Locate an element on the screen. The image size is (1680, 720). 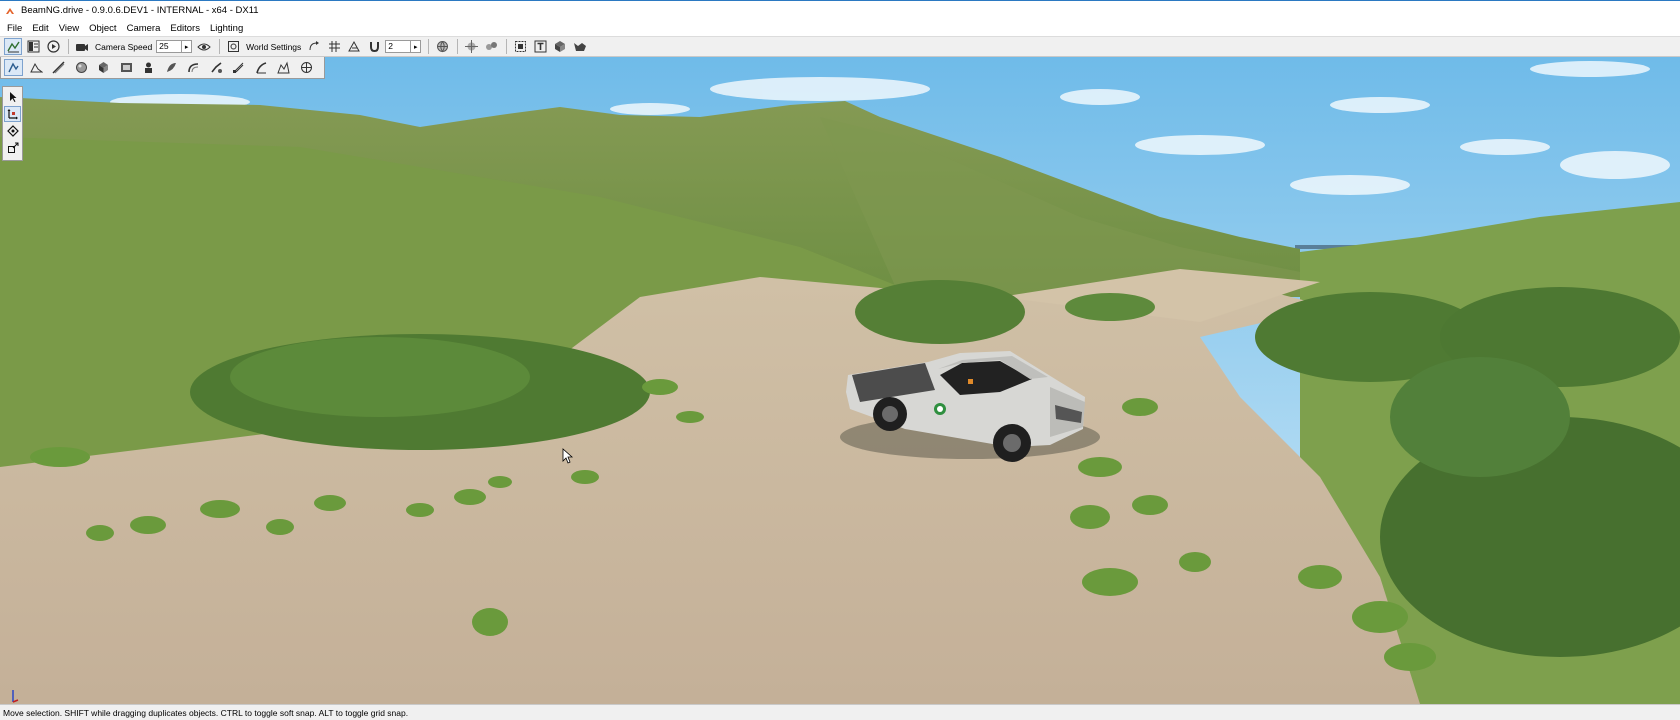
palette-decal is located at coordinates (171, 67).